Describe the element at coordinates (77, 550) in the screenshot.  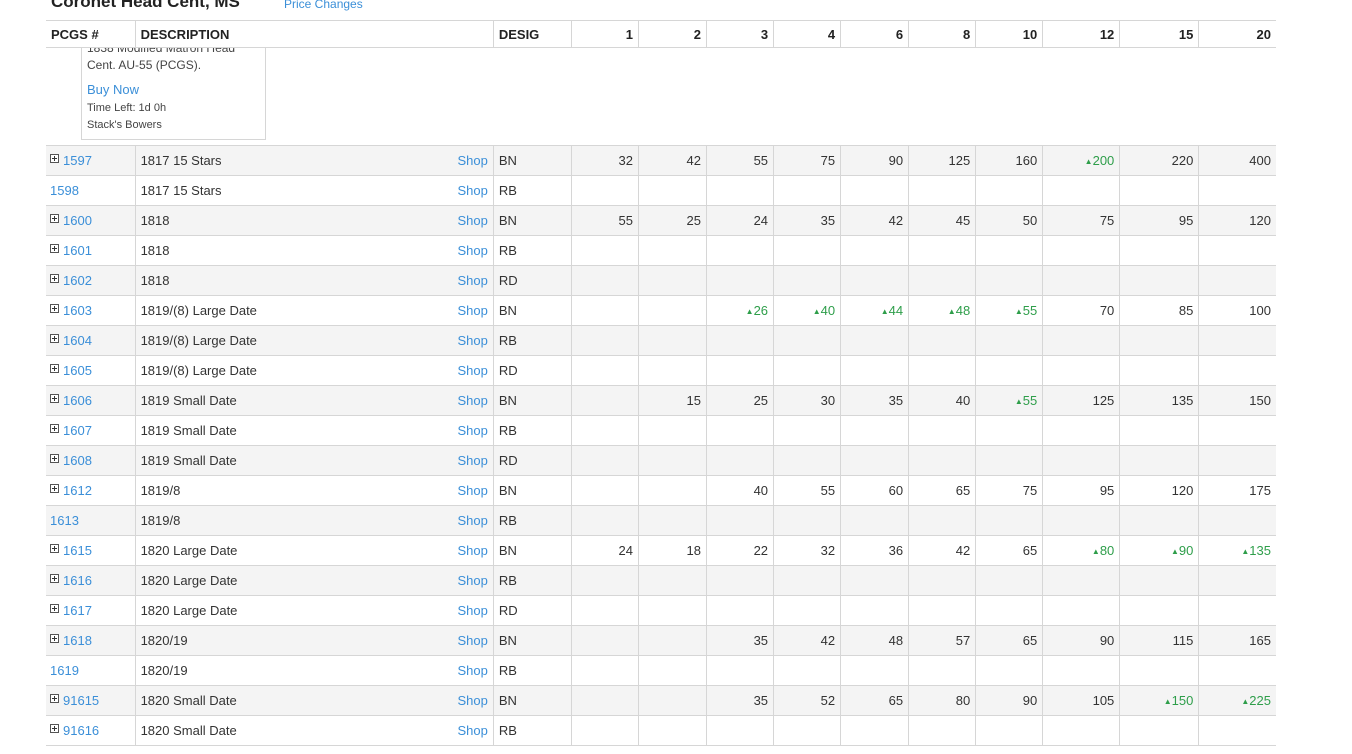
I see `pcgs-number-link: 1615` at that location.